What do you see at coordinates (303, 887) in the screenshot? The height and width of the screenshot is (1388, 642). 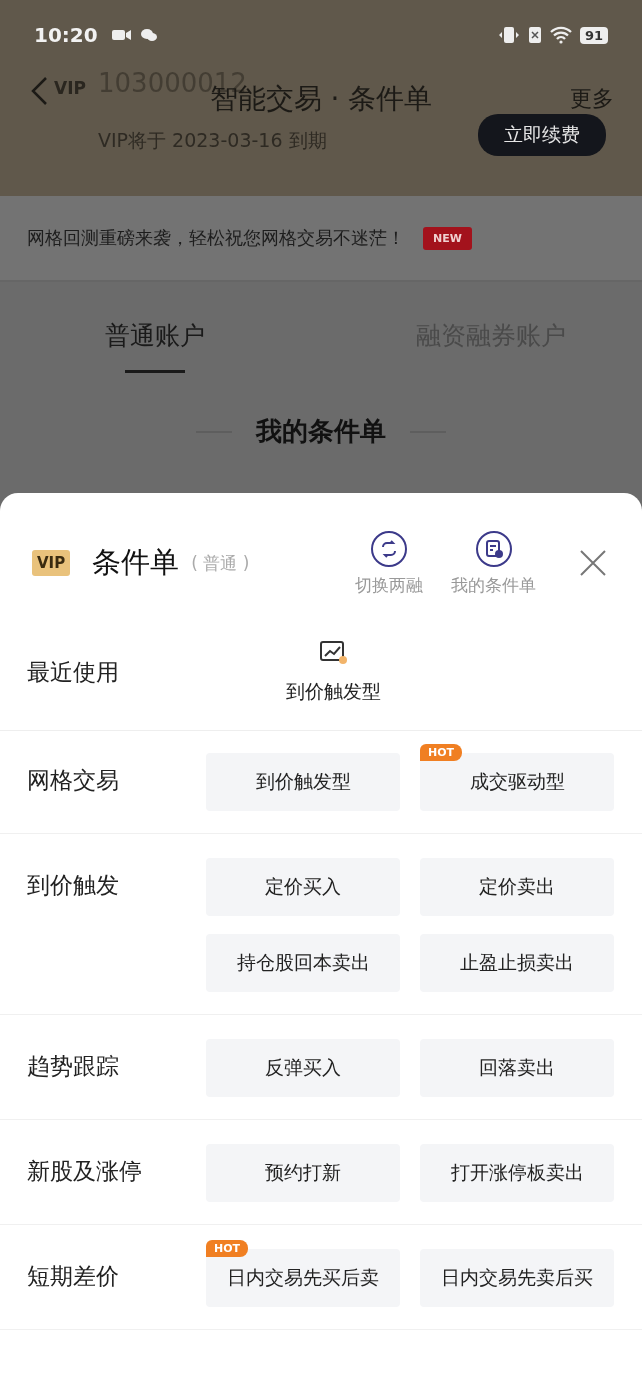 I see `option-button: 定价买入` at bounding box center [303, 887].